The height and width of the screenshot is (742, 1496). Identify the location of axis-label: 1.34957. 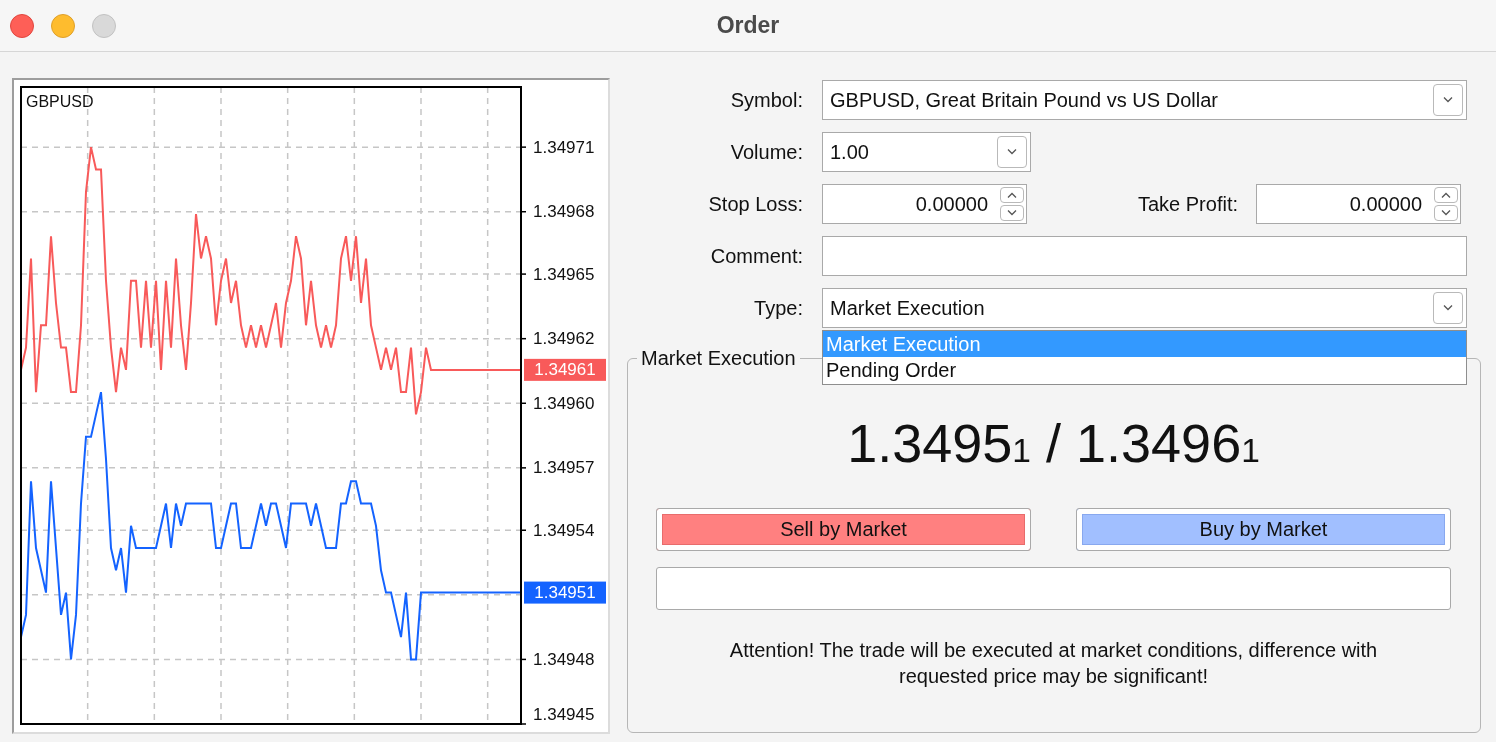
(564, 468).